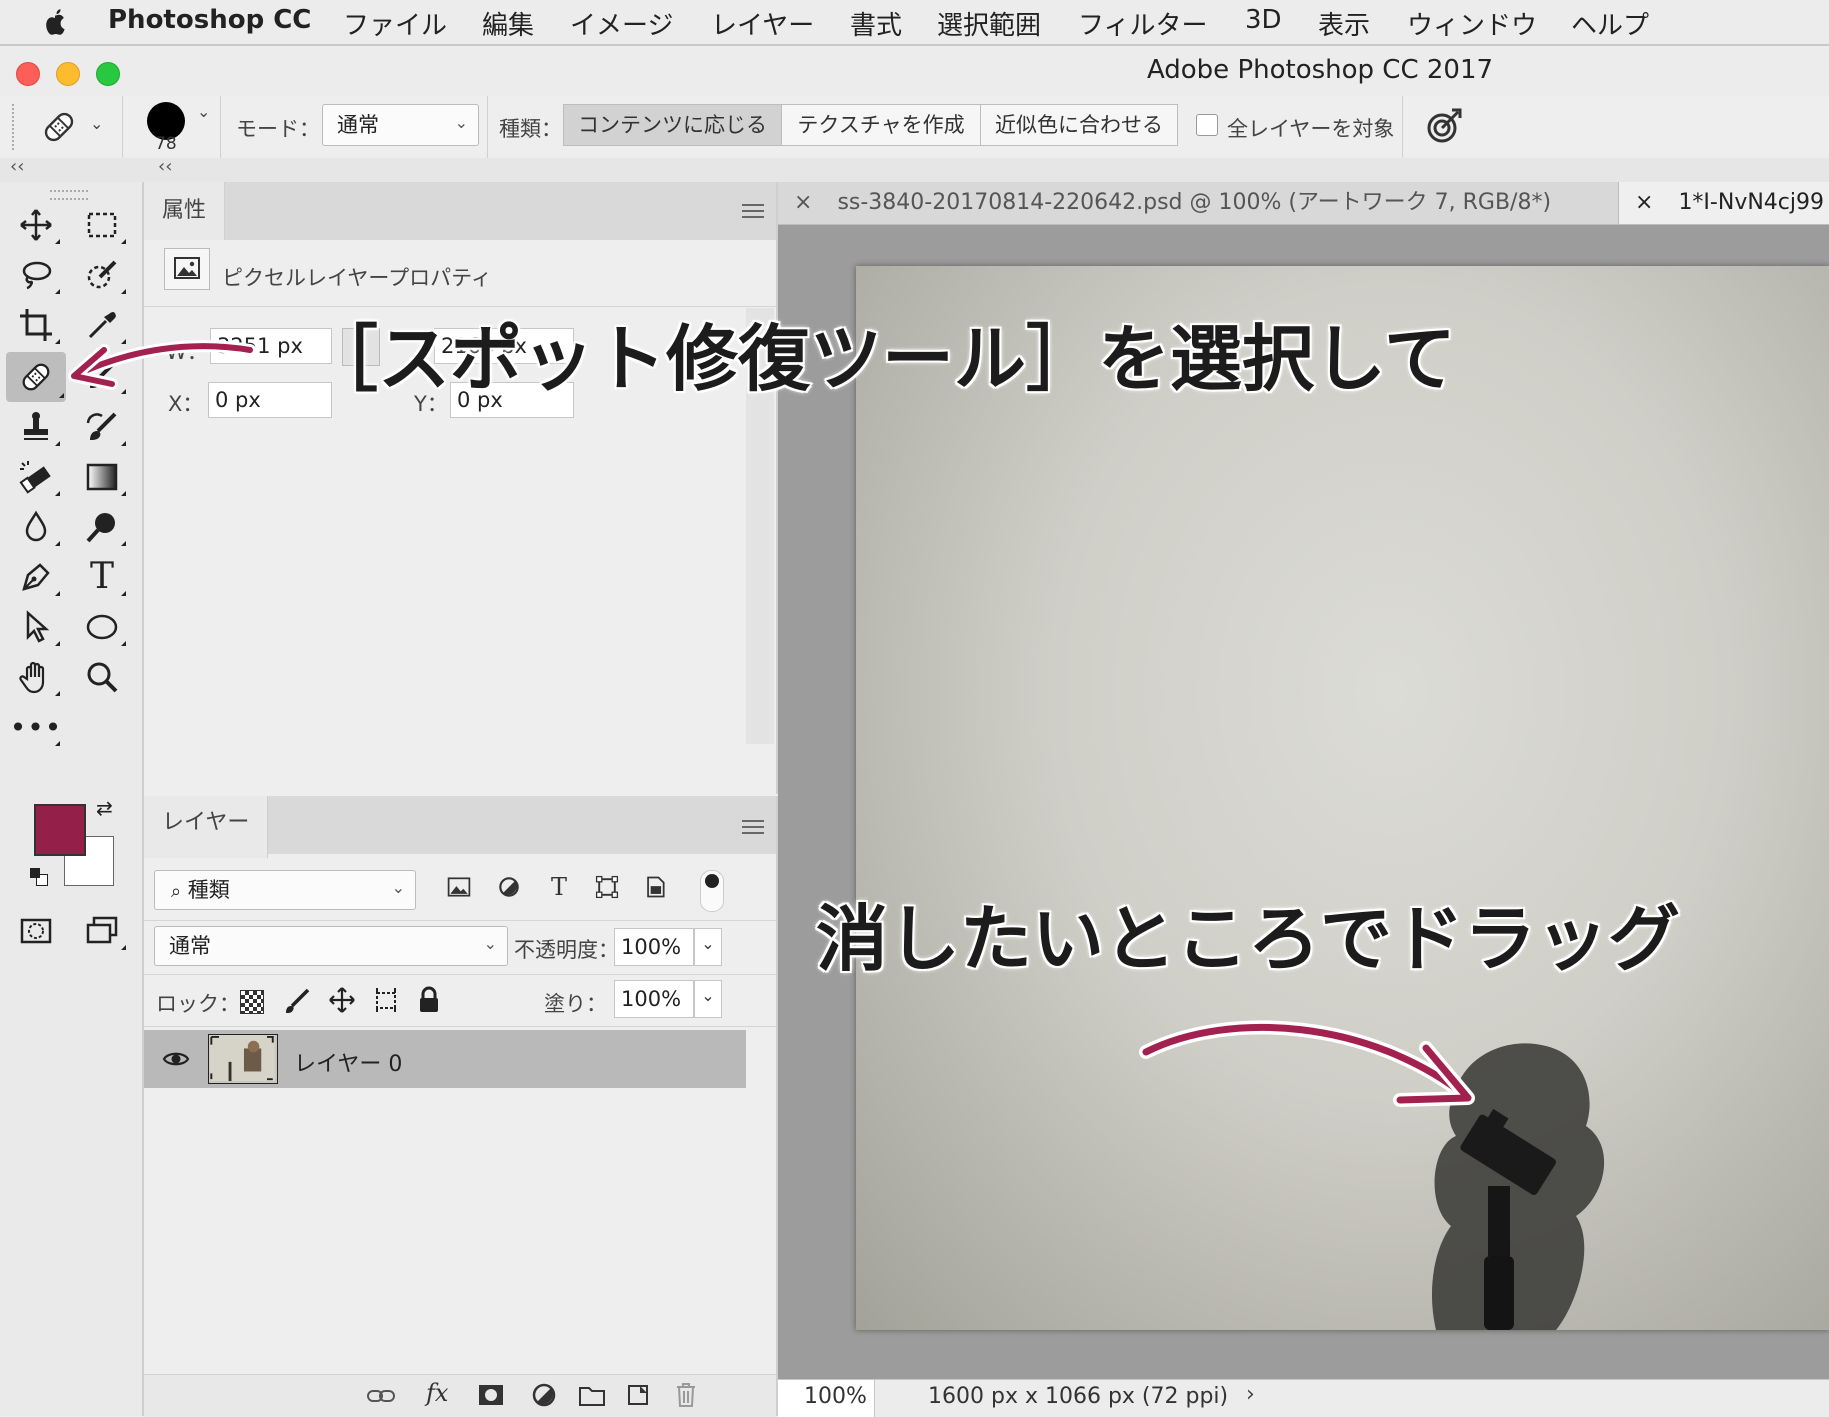 The image size is (1829, 1417). What do you see at coordinates (102, 325) in the screenshot?
I see `eyedropper-tool` at bounding box center [102, 325].